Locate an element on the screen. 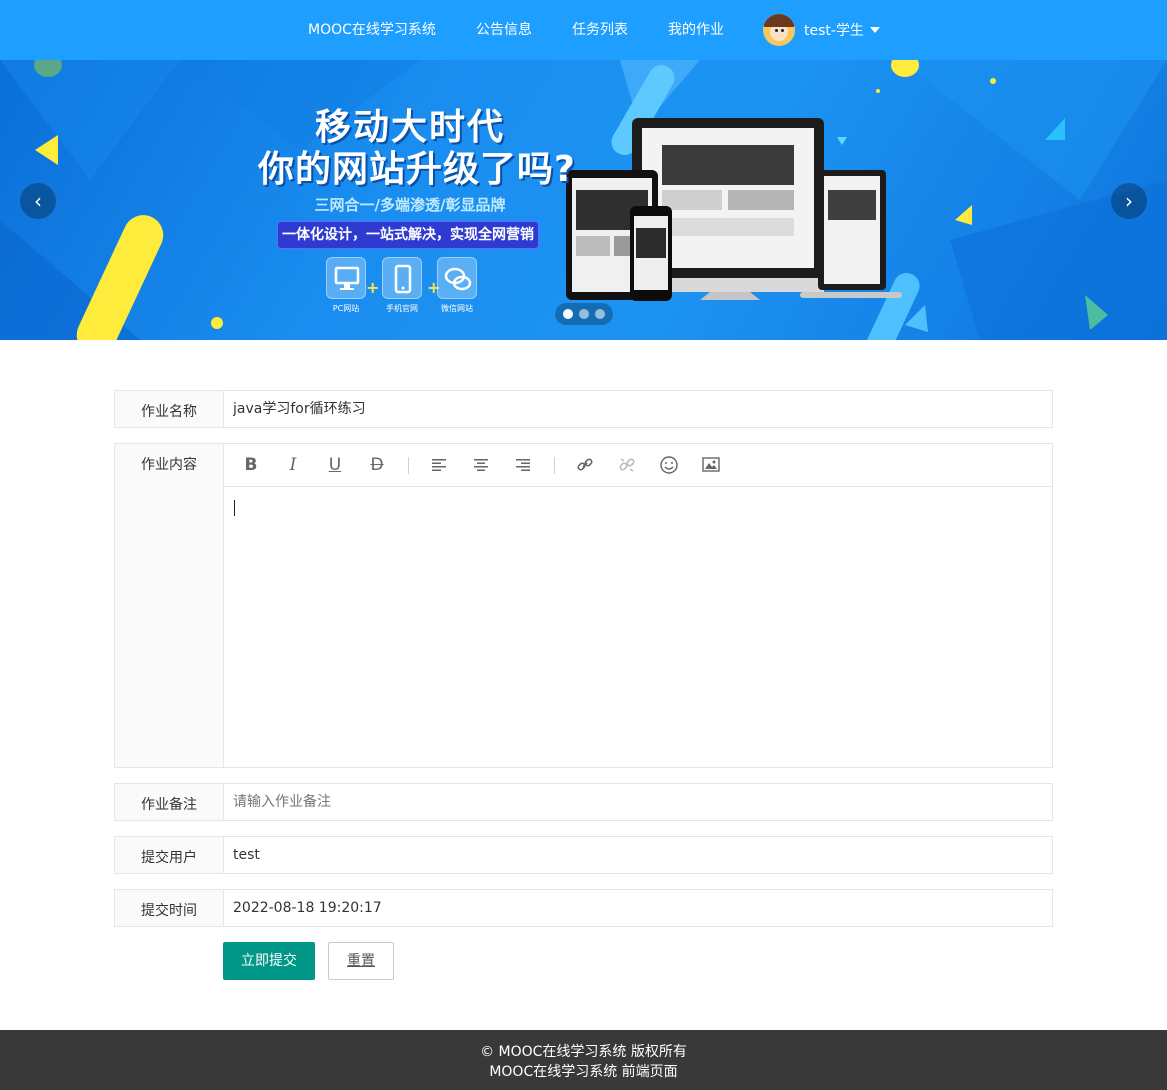  feature-mobile: 手机官网 is located at coordinates (402, 285).